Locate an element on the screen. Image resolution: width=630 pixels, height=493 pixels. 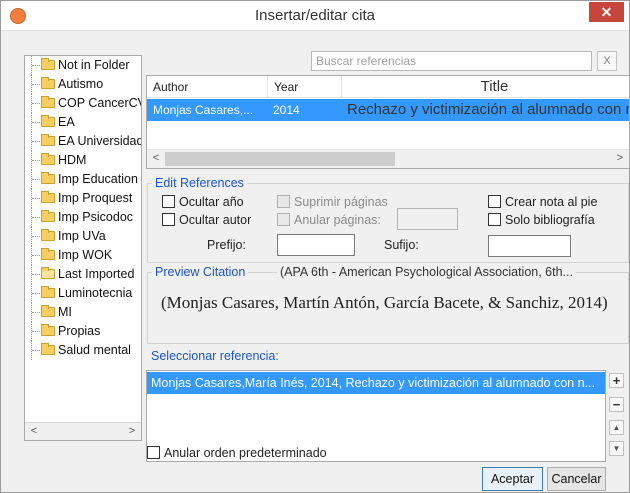
folder-horizontal-scrollbar: < > is located at coordinates (83, 431).